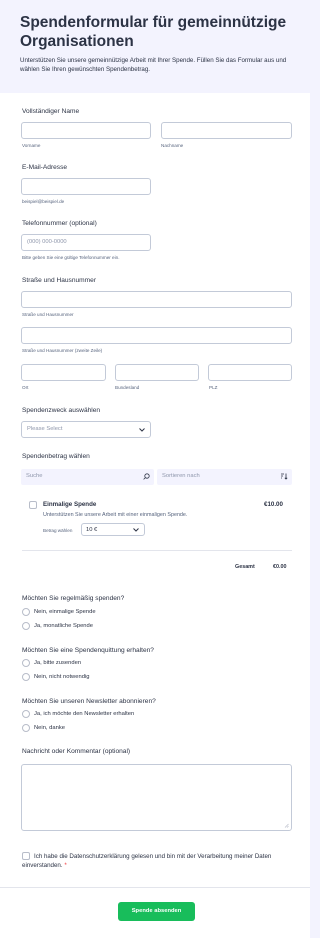  Describe the element at coordinates (156, 911) in the screenshot. I see `submit-button: Spende absenden` at that location.